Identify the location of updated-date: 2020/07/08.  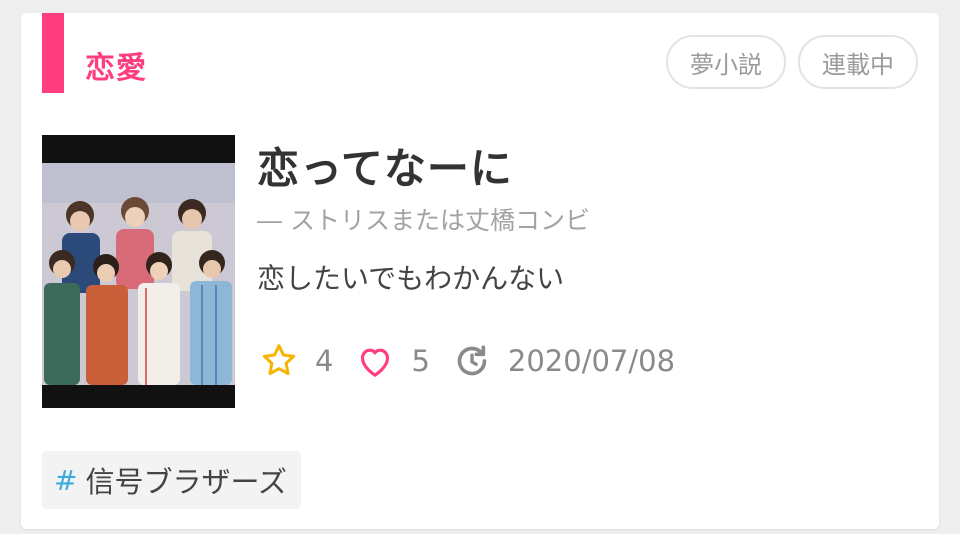
(591, 361).